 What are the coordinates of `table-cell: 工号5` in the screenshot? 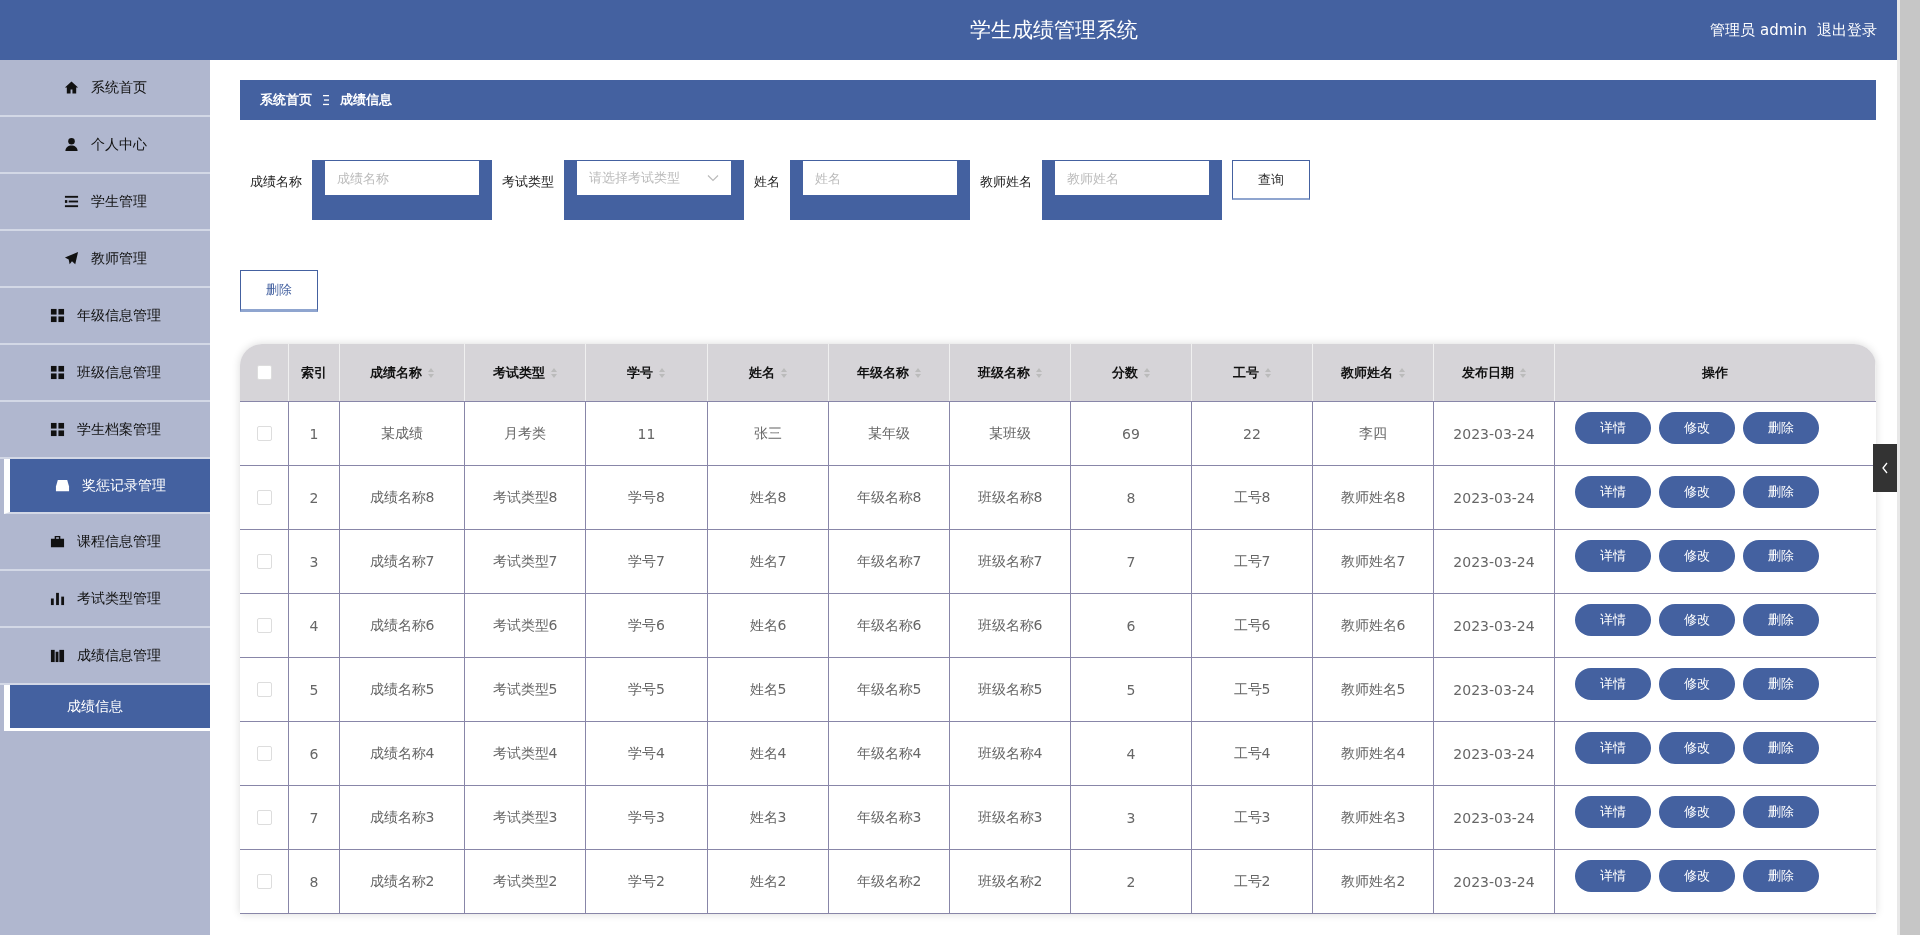 It's located at (1252, 689).